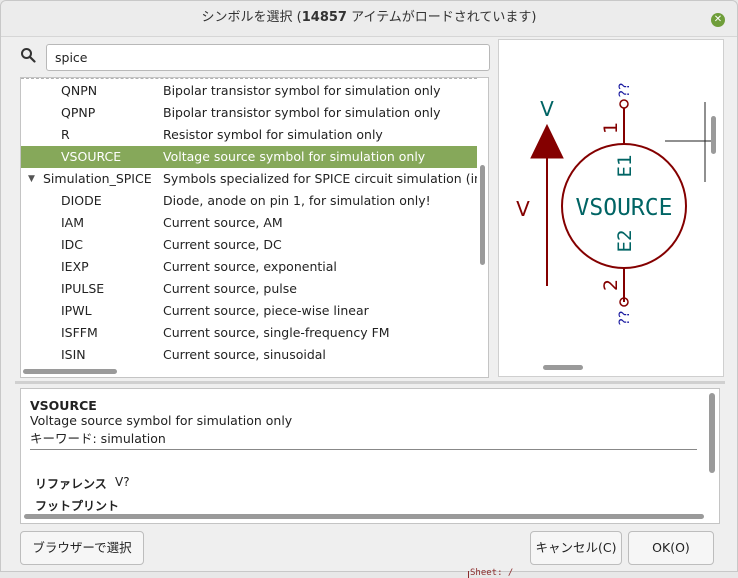 Image resolution: width=738 pixels, height=578 pixels. Describe the element at coordinates (72, 244) in the screenshot. I see `row-name: IDC` at that location.